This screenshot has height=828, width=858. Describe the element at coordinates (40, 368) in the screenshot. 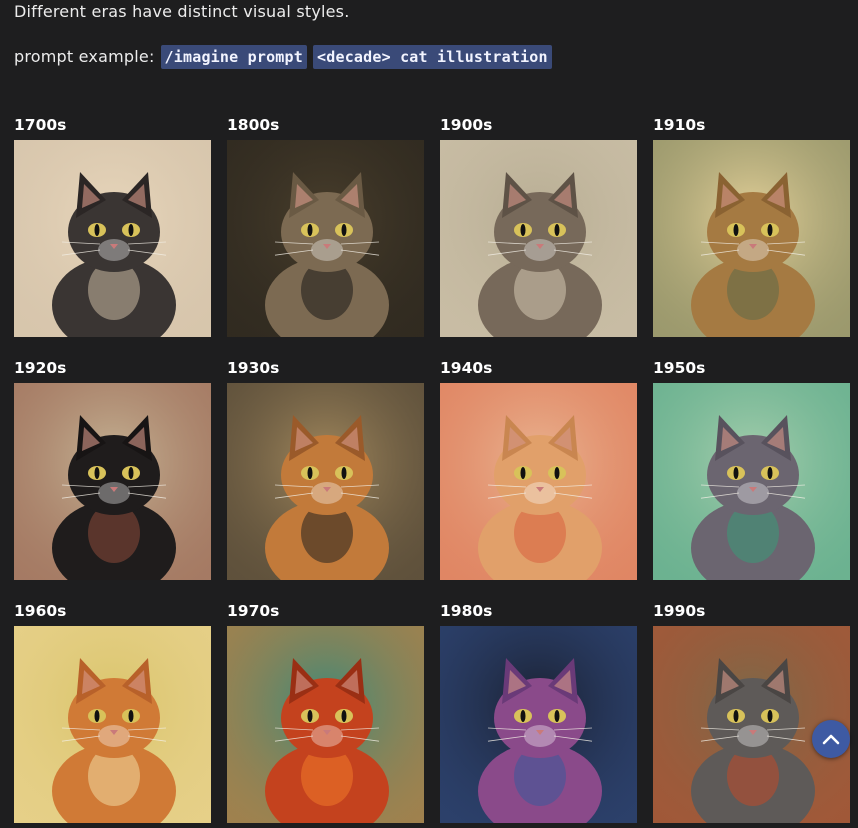

I see `decade-label: 1920s` at that location.